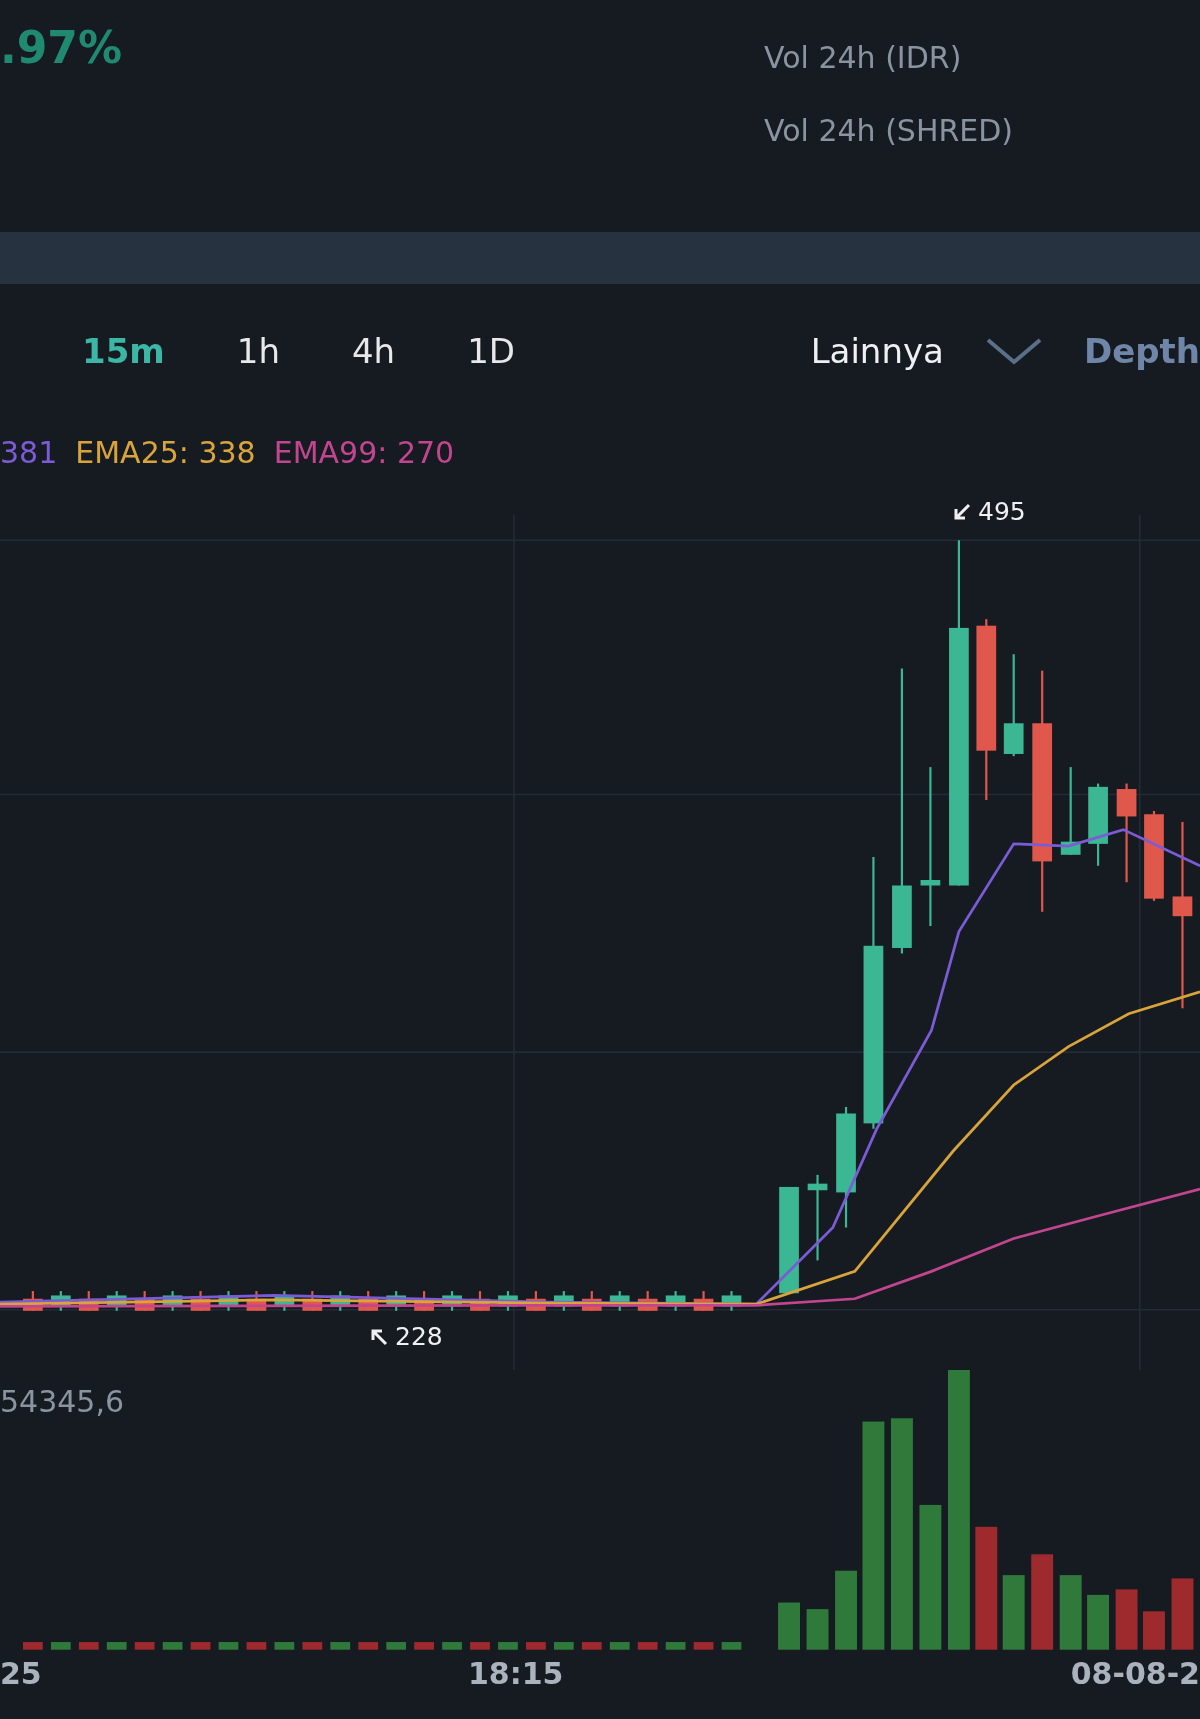 The height and width of the screenshot is (1719, 1200). Describe the element at coordinates (258, 351) in the screenshot. I see `timeframe-tab: 1h` at that location.